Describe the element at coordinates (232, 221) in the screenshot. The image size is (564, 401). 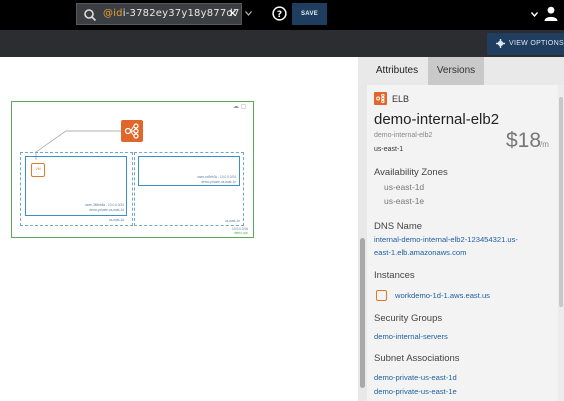
I see `az-label: us-east-1e` at that location.